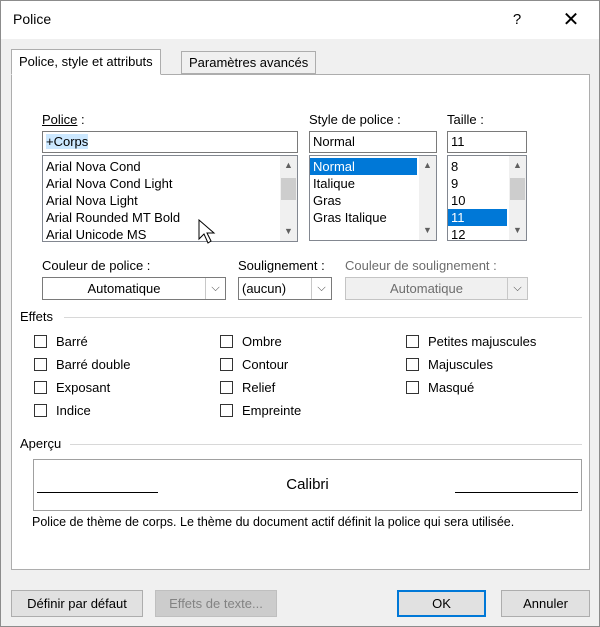 This screenshot has height=627, width=600. I want to click on style-label: Style de police :, so click(355, 119).